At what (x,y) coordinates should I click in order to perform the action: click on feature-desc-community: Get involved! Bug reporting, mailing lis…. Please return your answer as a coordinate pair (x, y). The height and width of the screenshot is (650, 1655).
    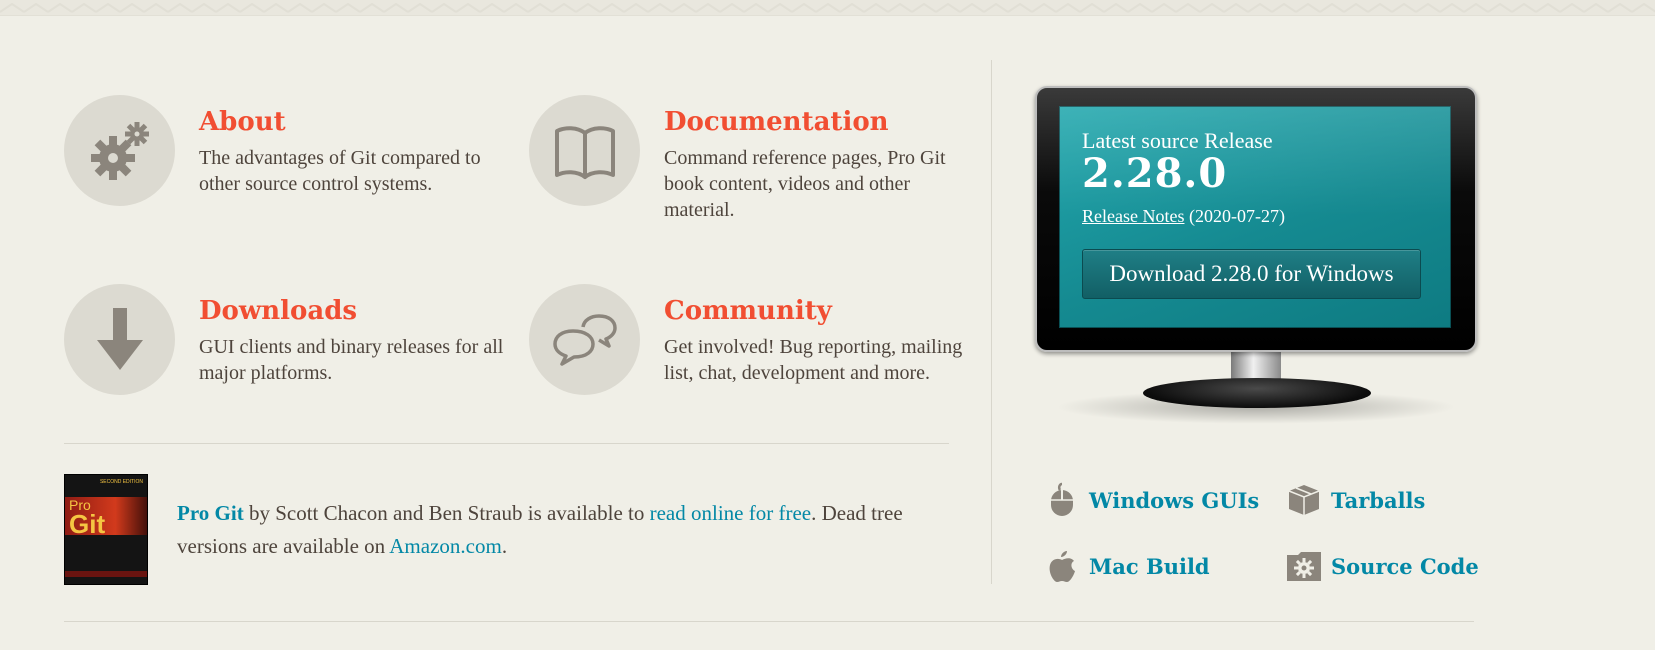
    Looking at the image, I should click on (813, 360).